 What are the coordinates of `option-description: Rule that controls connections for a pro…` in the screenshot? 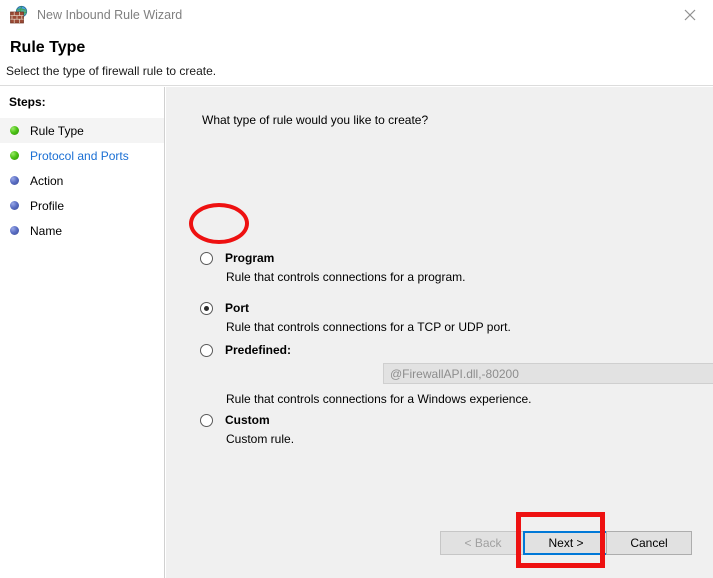 It's located at (346, 277).